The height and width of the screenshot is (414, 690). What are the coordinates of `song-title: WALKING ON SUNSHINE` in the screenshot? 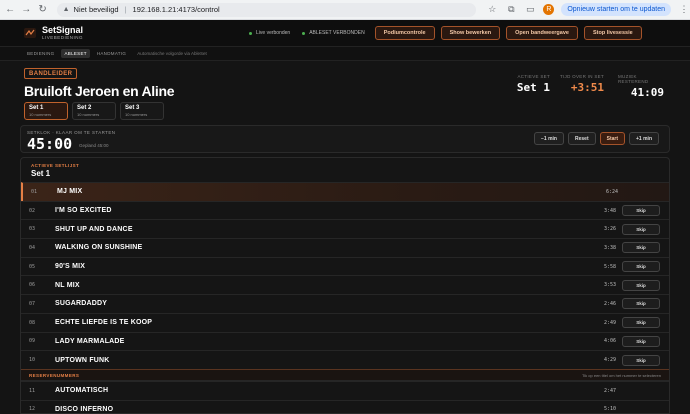 It's located at (98, 247).